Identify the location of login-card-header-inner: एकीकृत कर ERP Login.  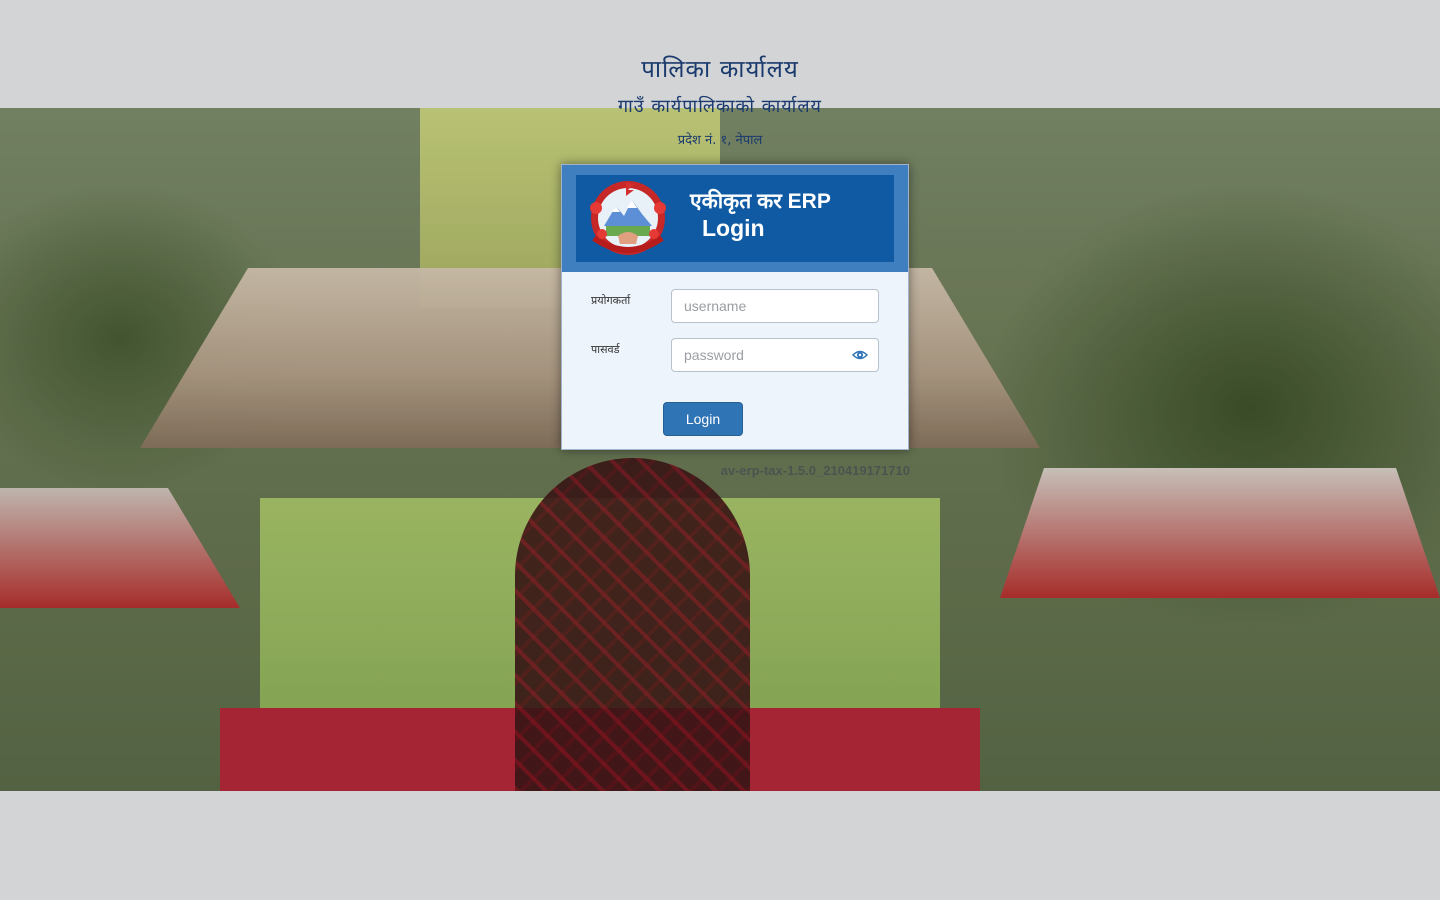
(735, 218).